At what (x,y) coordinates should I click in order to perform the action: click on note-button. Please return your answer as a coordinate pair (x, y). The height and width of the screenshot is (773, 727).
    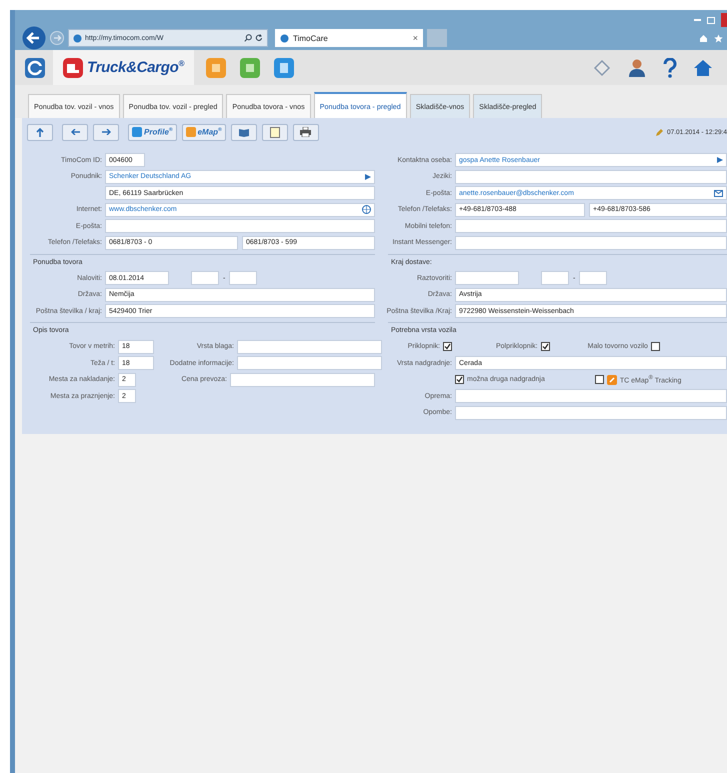
    Looking at the image, I should click on (275, 132).